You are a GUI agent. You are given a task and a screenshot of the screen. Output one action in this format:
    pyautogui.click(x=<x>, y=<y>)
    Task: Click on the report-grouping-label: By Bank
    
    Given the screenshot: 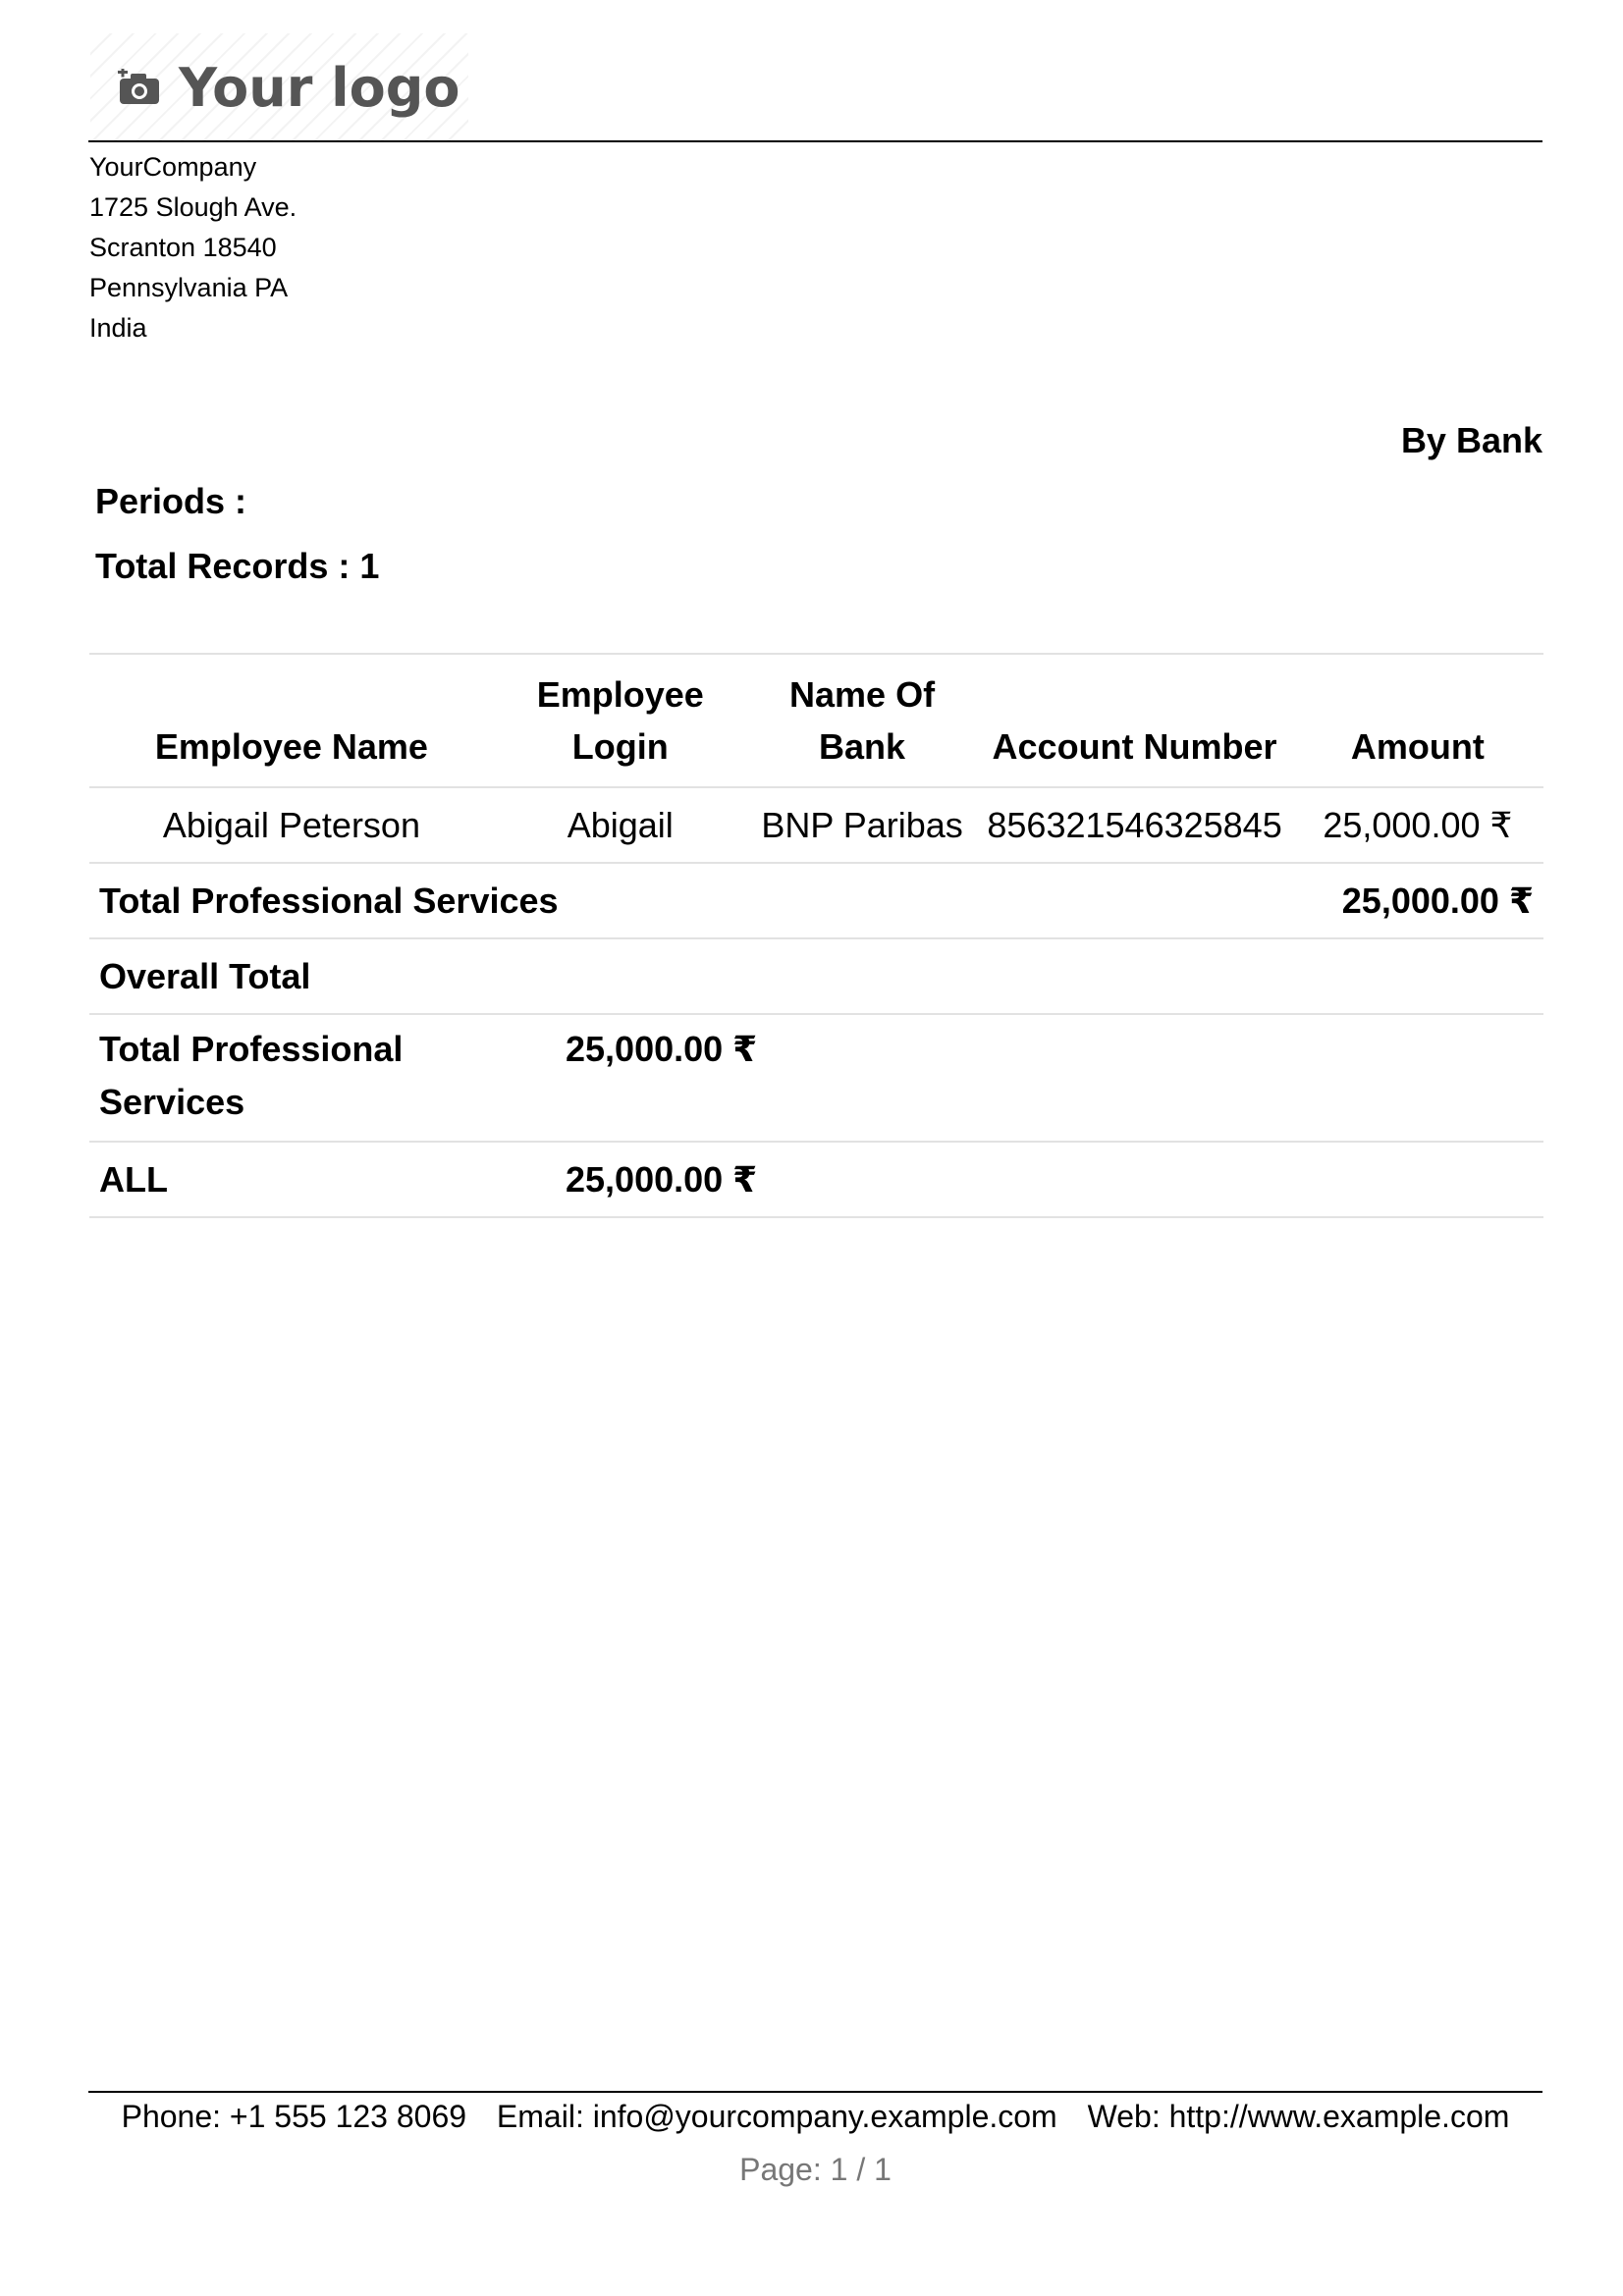 What is the action you would take?
    pyautogui.click(x=1471, y=440)
    